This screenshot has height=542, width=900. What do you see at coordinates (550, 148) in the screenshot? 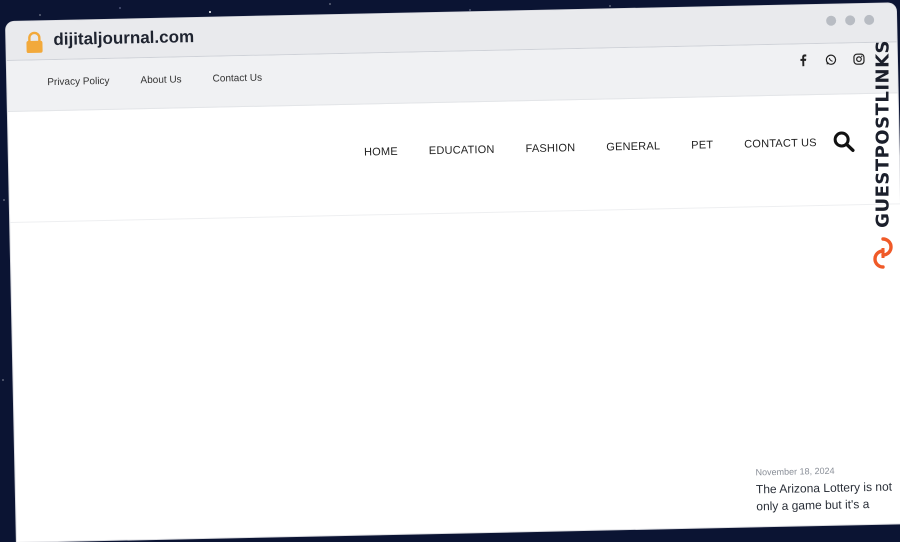
I see `nav-item-fashion: FASHION` at bounding box center [550, 148].